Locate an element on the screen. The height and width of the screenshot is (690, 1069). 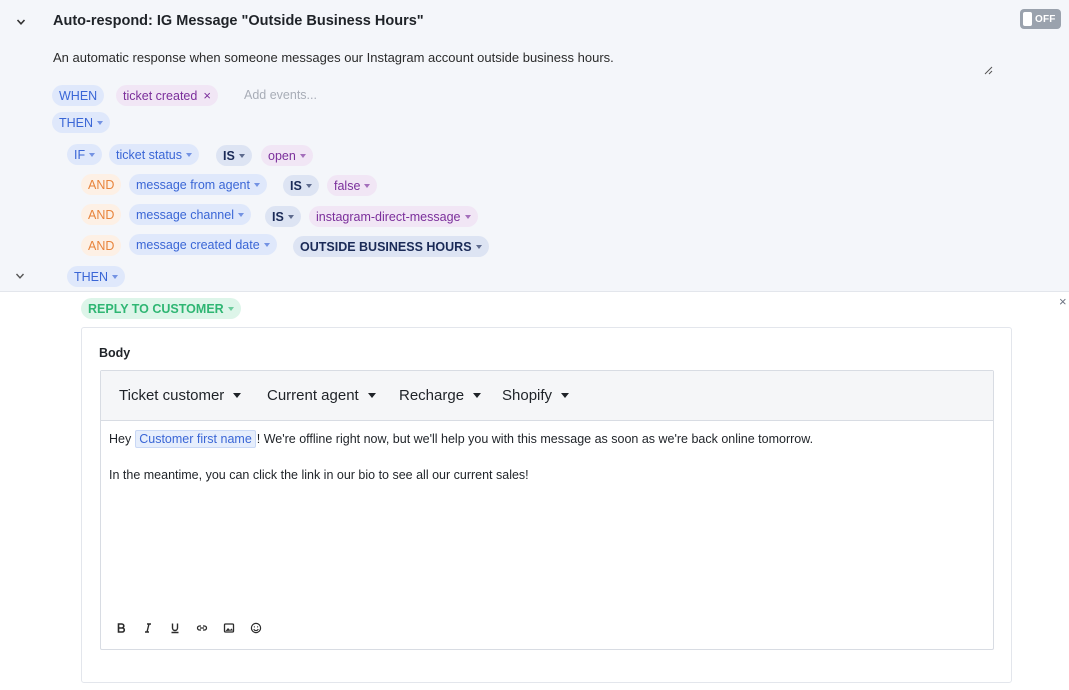
when-text: WHEN is located at coordinates (78, 95).